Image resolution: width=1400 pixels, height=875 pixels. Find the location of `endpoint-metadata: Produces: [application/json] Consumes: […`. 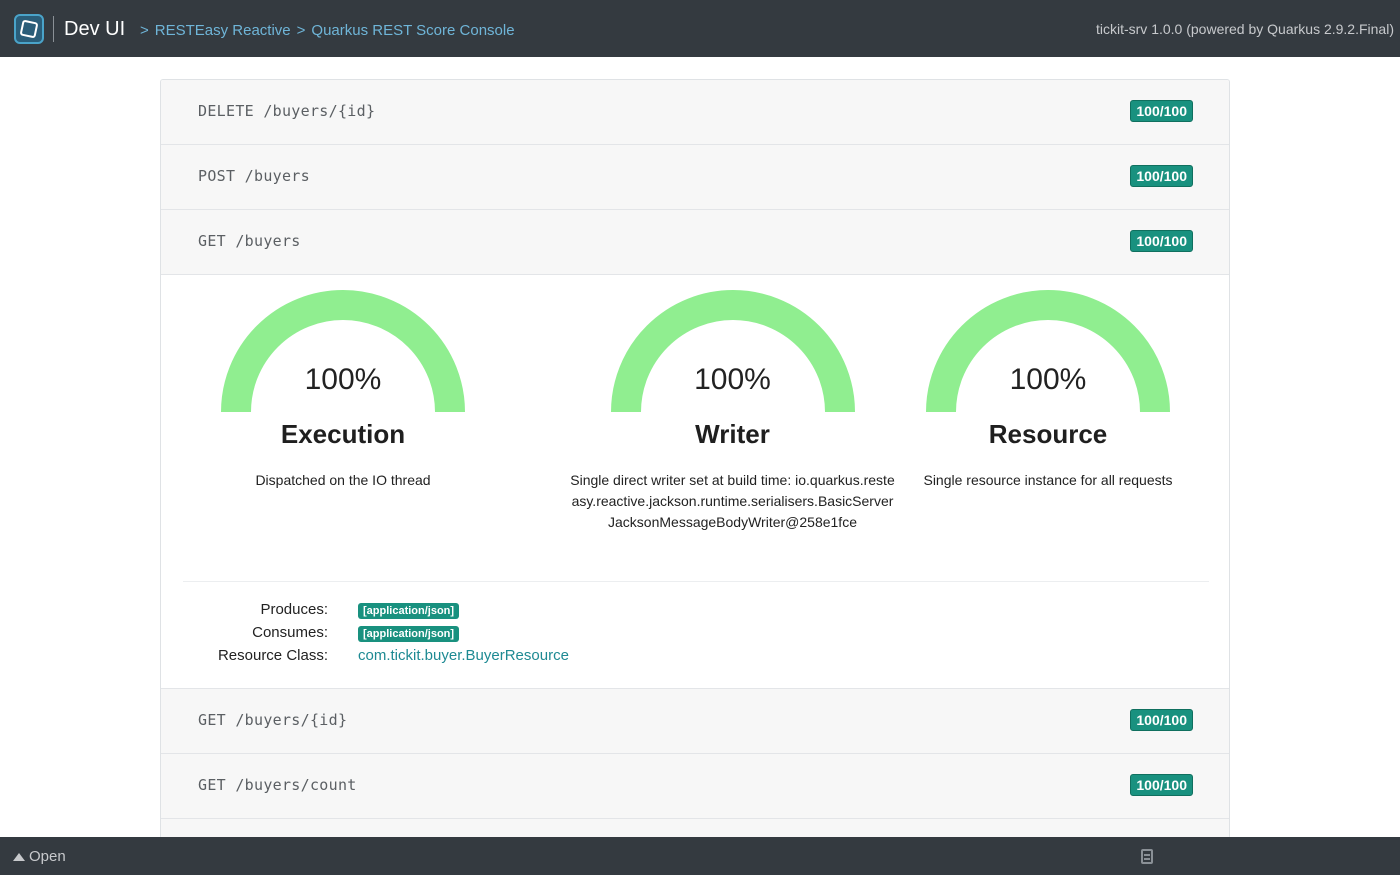

endpoint-metadata: Produces: [application/json] Consumes: [… is located at coordinates (461, 635).